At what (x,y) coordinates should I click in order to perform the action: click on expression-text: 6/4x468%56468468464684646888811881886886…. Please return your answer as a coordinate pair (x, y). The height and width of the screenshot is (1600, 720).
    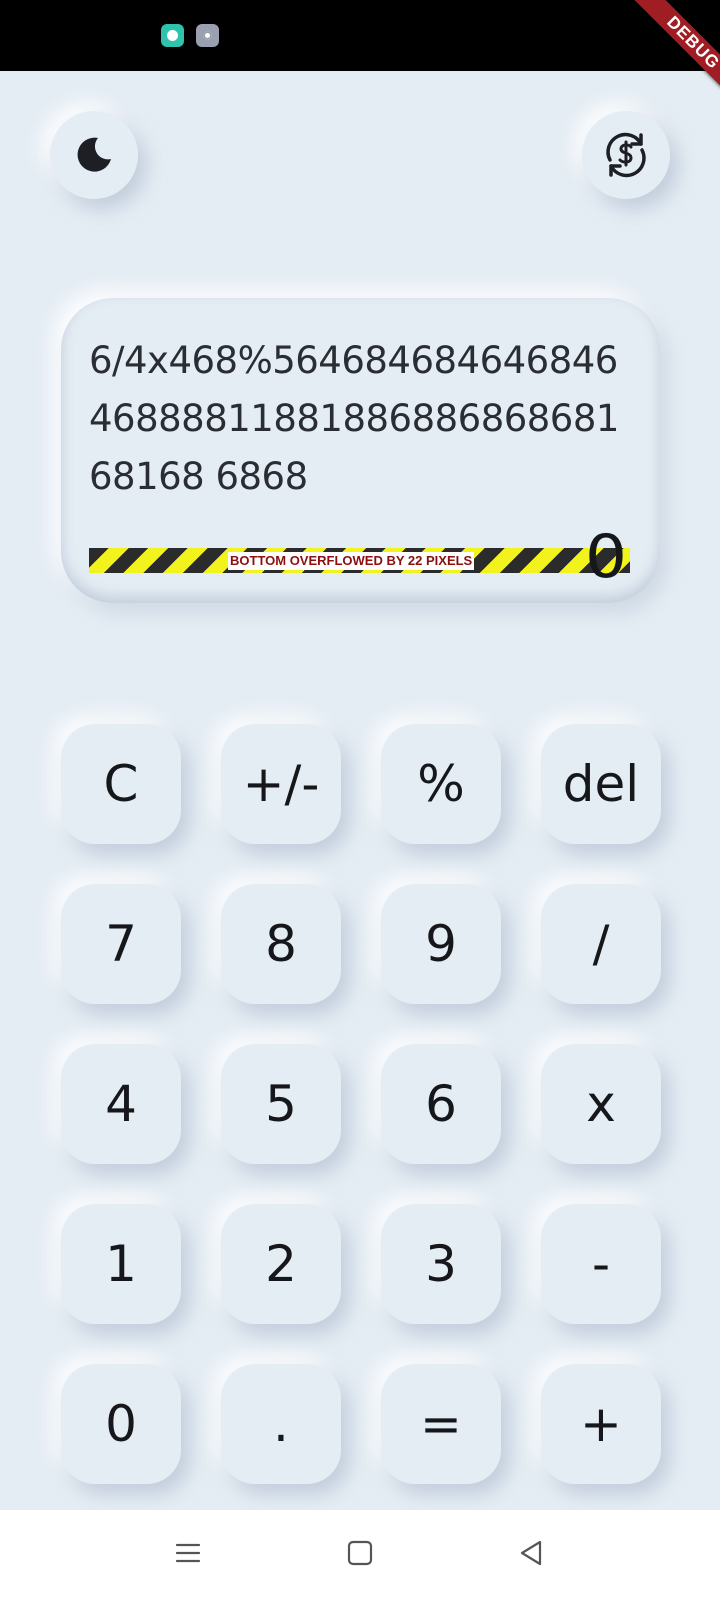
    Looking at the image, I should click on (354, 418).